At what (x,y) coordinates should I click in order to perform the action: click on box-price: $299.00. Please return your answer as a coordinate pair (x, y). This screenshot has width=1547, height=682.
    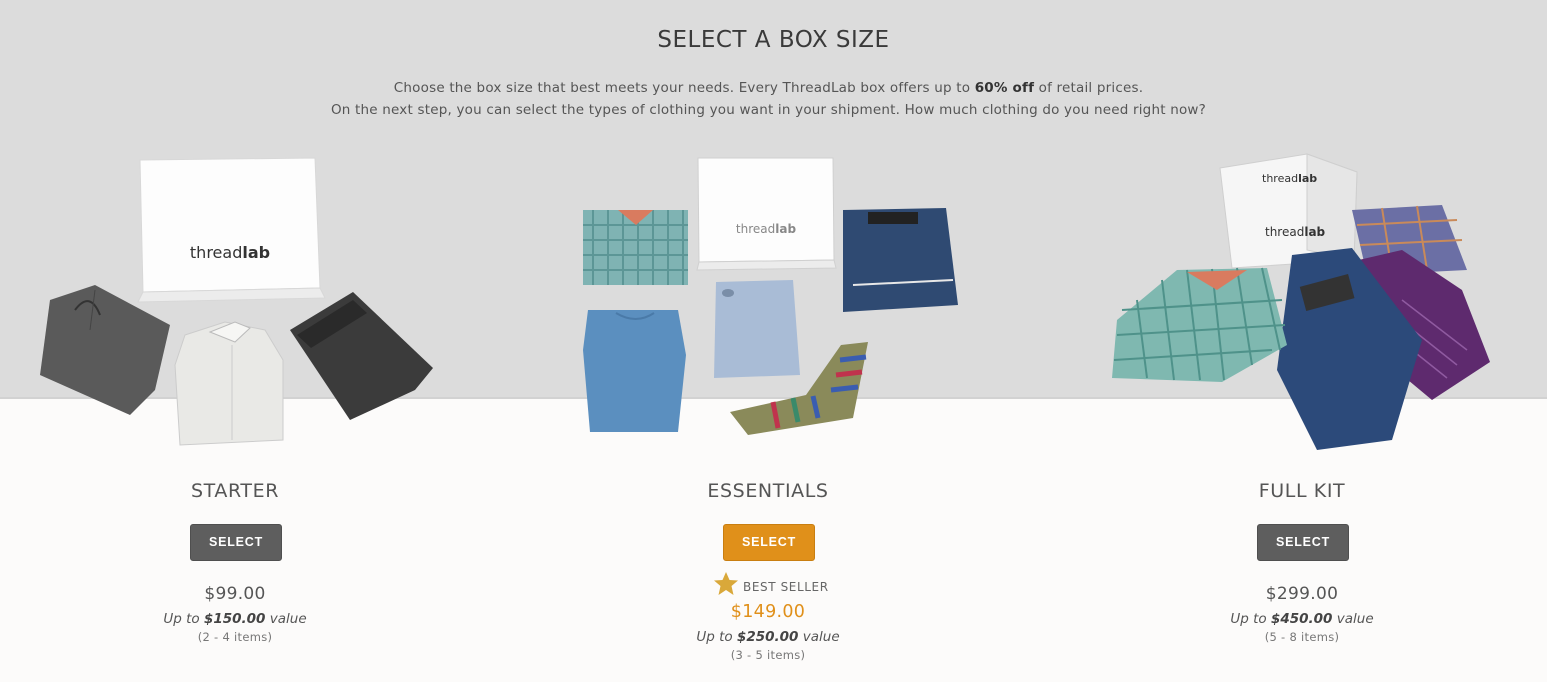
    Looking at the image, I should click on (1302, 594).